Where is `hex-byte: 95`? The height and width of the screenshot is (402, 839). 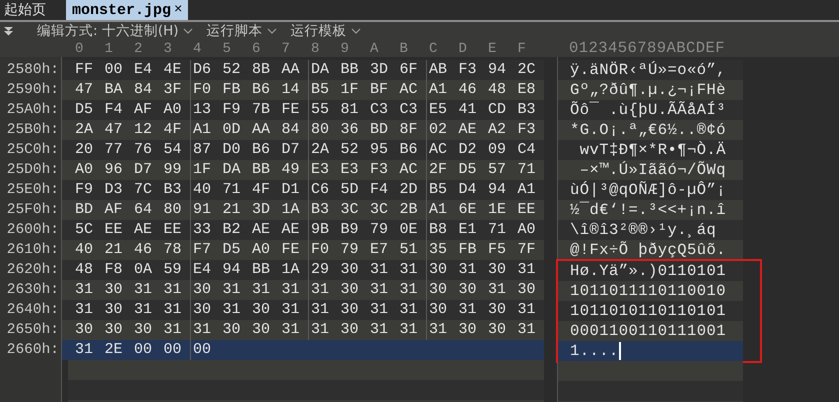 hex-byte: 95 is located at coordinates (385, 150).